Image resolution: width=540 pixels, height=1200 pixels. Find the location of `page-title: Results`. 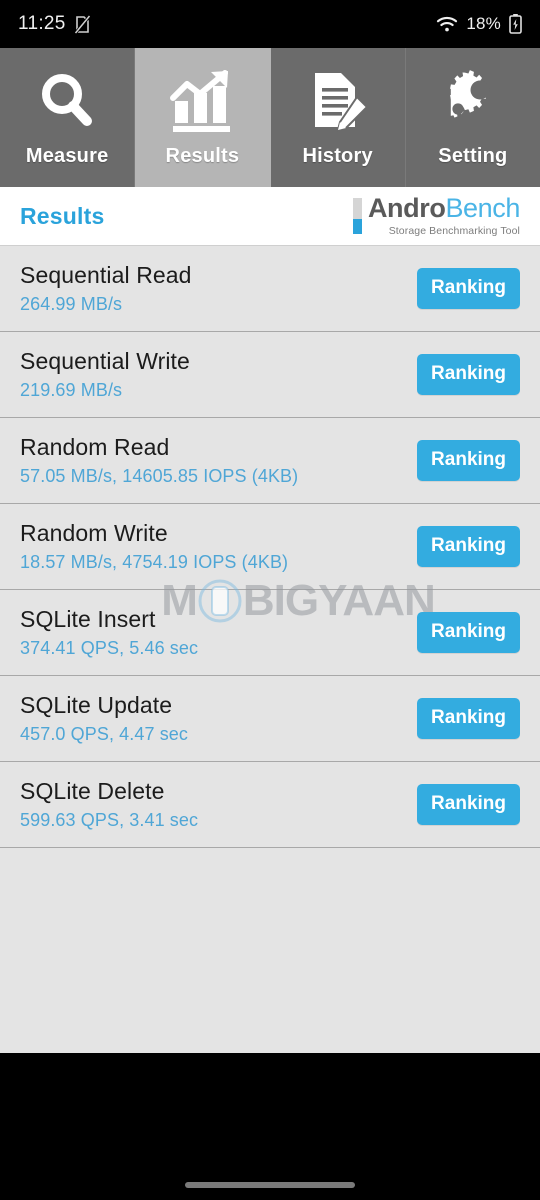

page-title: Results is located at coordinates (62, 215).